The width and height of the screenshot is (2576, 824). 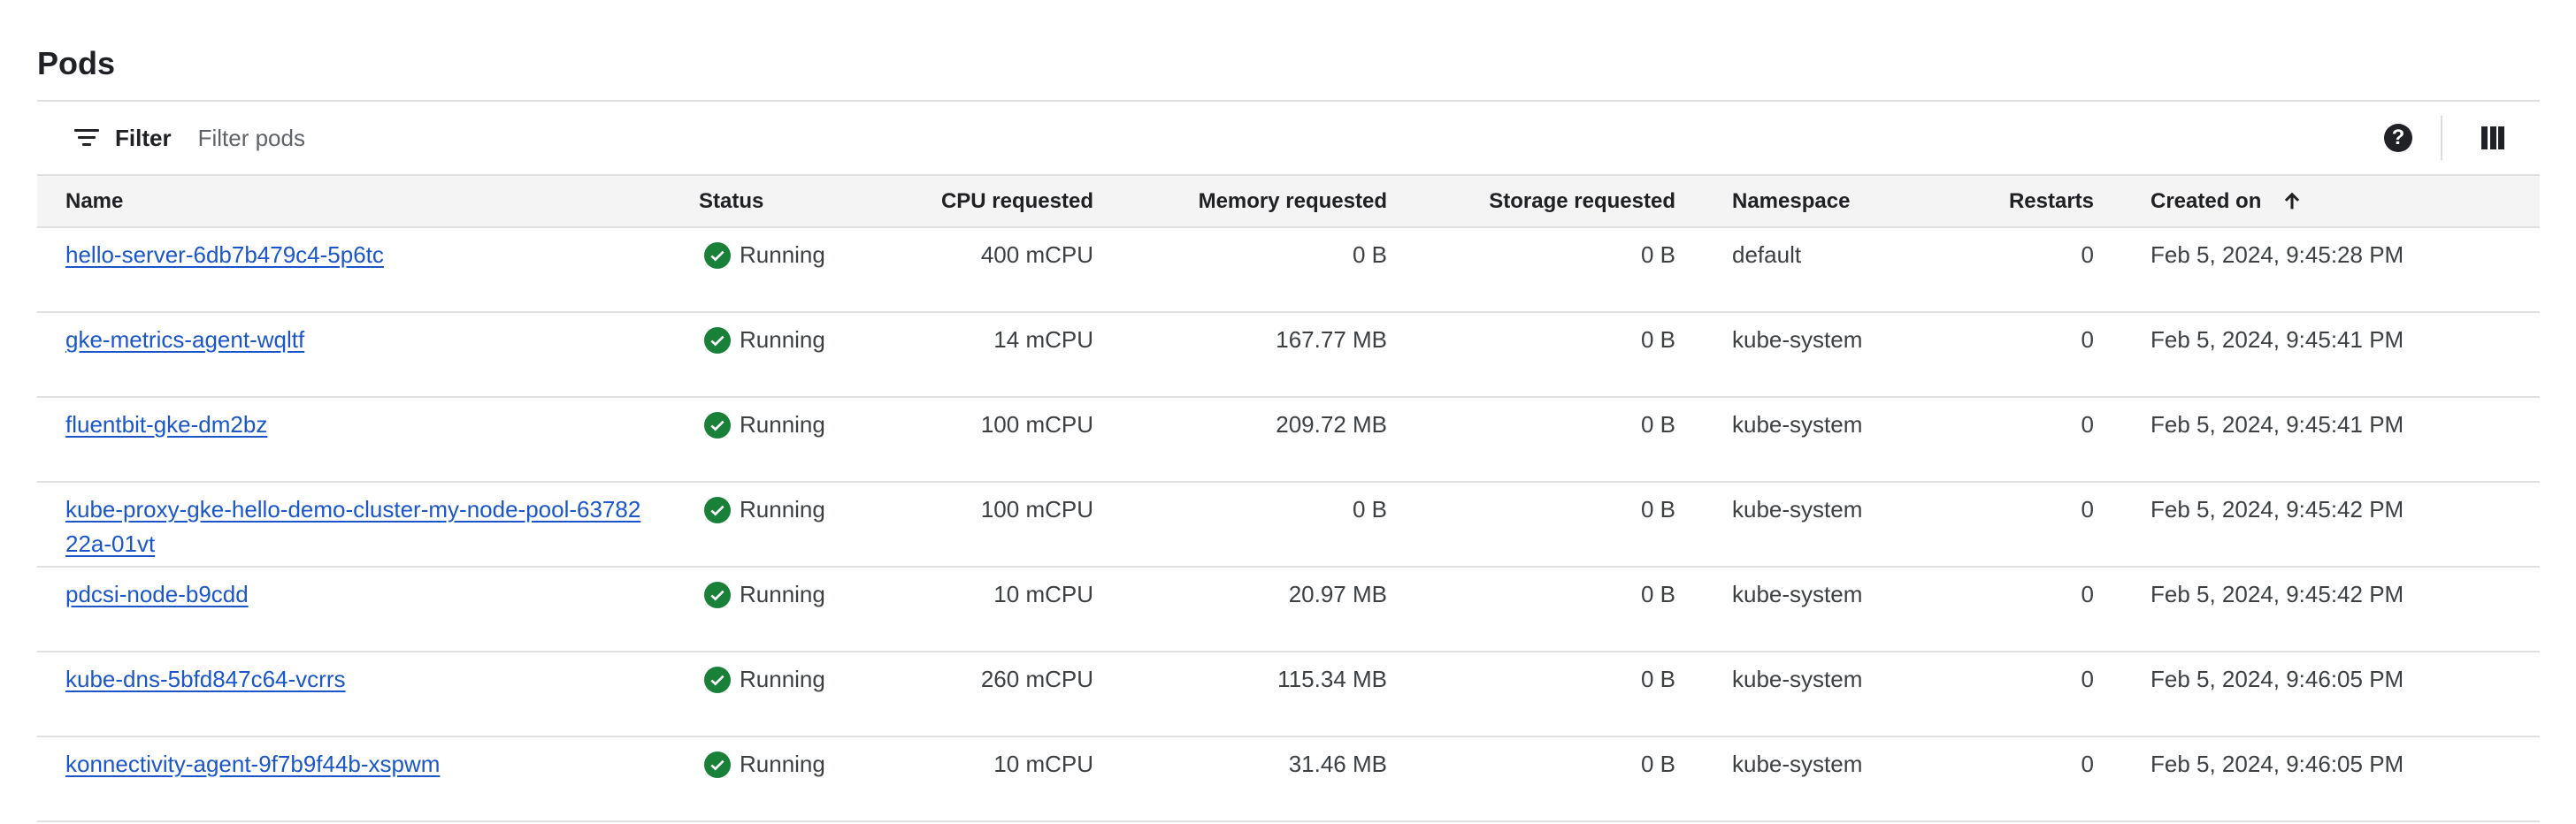 What do you see at coordinates (2277, 254) in the screenshot?
I see `created-on-cell: Feb 5, 2024, 9:45:28 PM` at bounding box center [2277, 254].